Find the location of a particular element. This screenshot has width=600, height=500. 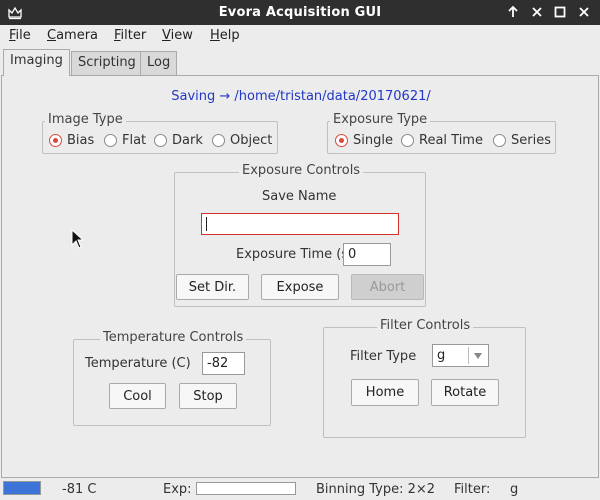

temperature-controls-title: Temperature Controls is located at coordinates (173, 337).